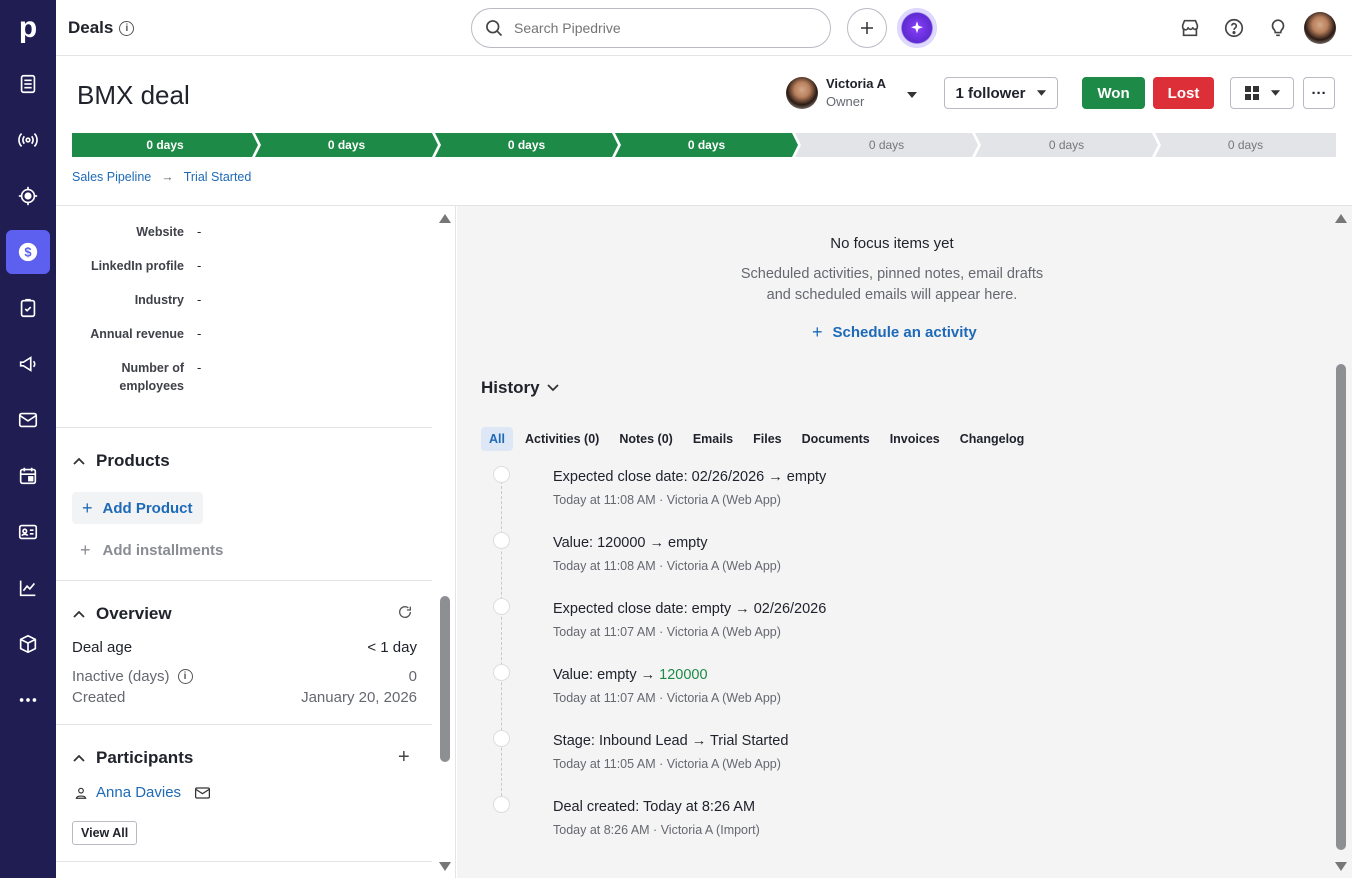 This screenshot has width=1352, height=878. I want to click on overview-section-header: Overview, so click(122, 614).